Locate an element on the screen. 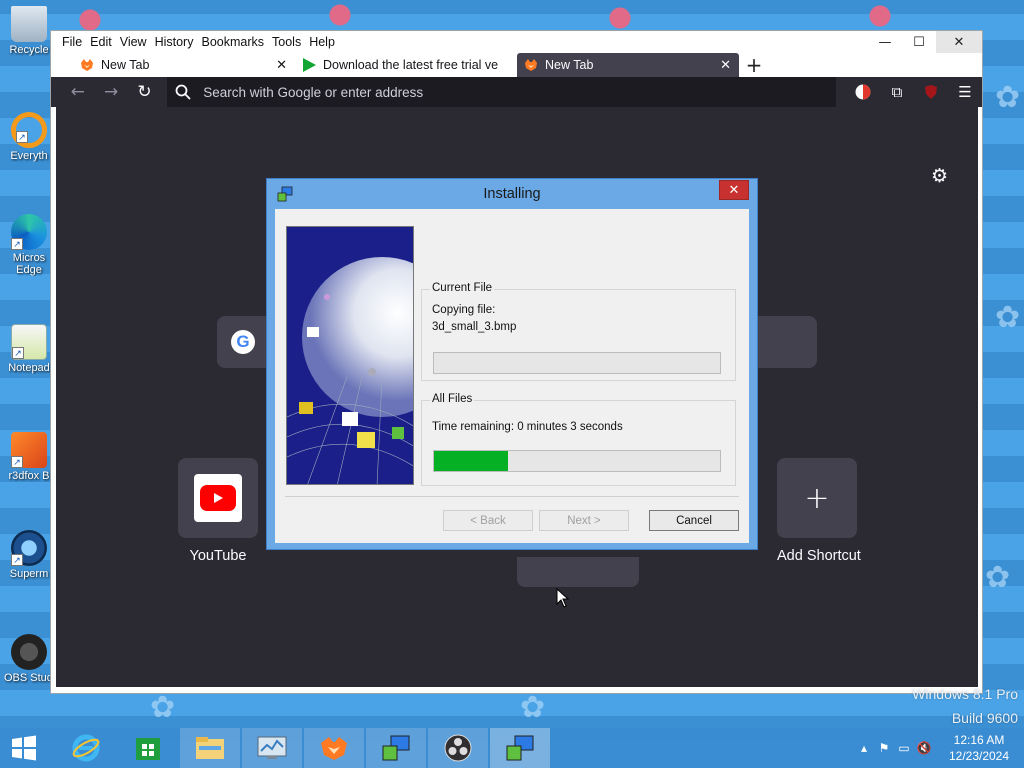  internet-explorer-icon is located at coordinates (86, 748).